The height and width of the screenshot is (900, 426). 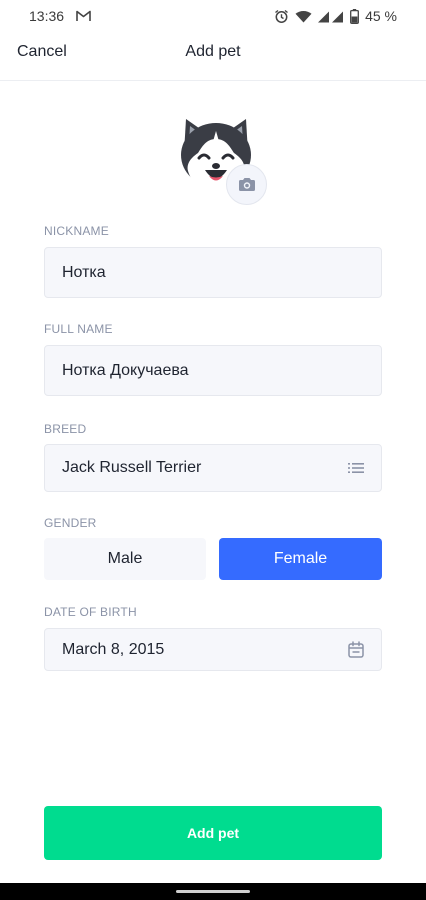 I want to click on gender-female-button: Female, so click(x=300, y=559).